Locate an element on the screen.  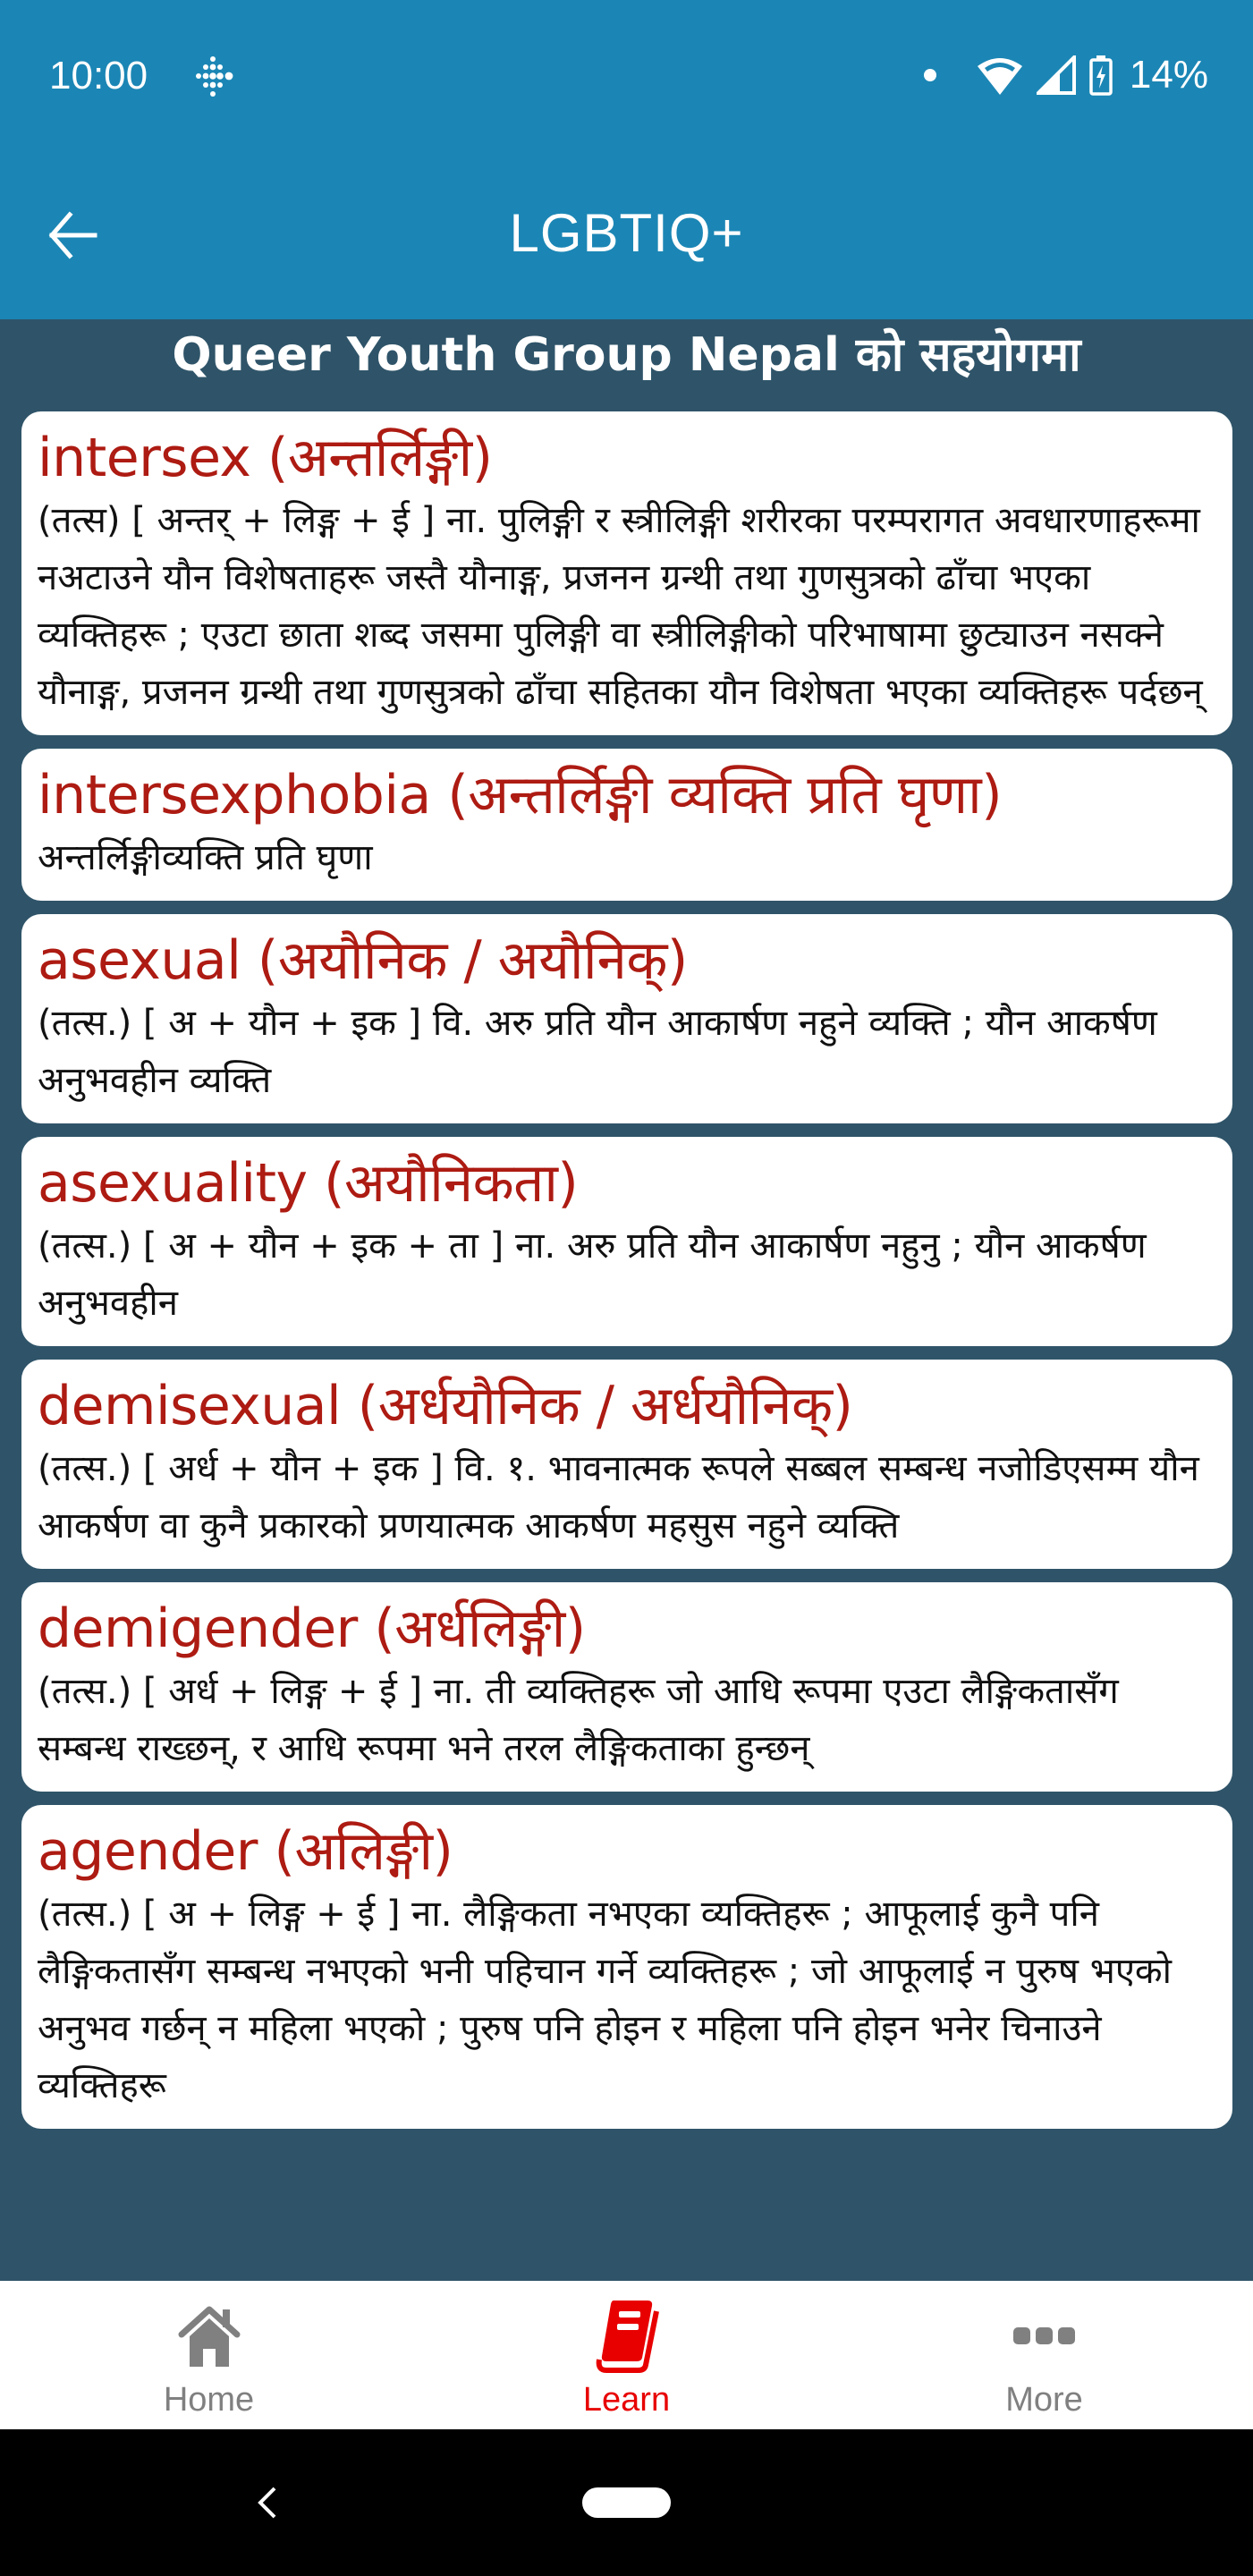
battery-percent: 14% is located at coordinates (1168, 75).